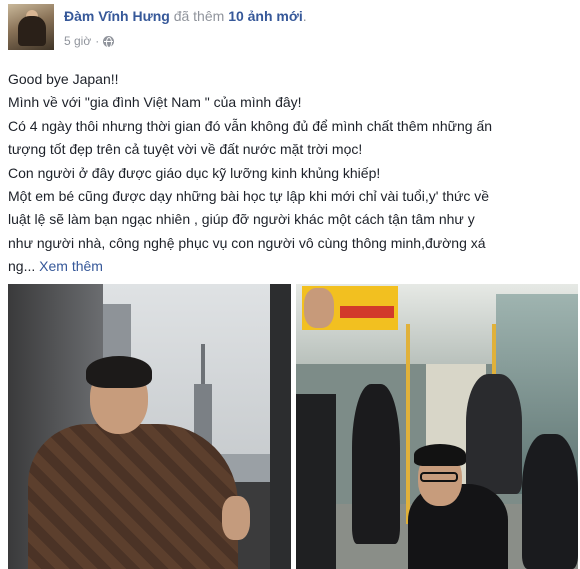 This screenshot has height=569, width=580. I want to click on photo-person-hair, so click(119, 372).